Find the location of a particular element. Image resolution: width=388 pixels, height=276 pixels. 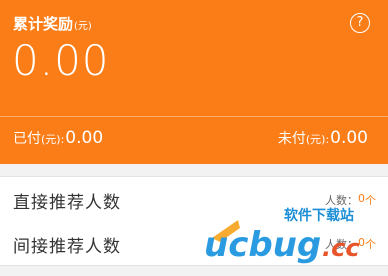

paid-label: 已付 is located at coordinates (27, 139).